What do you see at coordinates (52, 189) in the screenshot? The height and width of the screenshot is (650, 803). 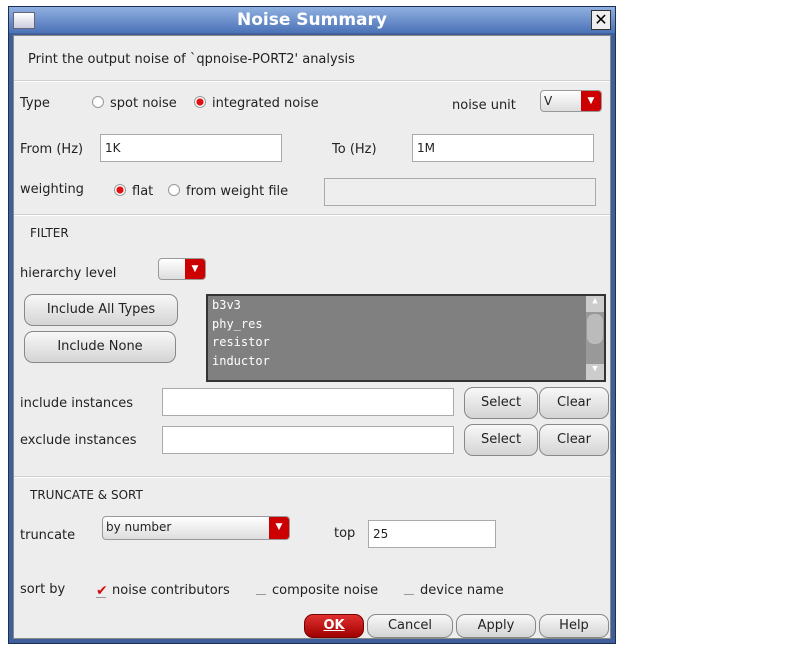 I see `weighting-label: weighting` at bounding box center [52, 189].